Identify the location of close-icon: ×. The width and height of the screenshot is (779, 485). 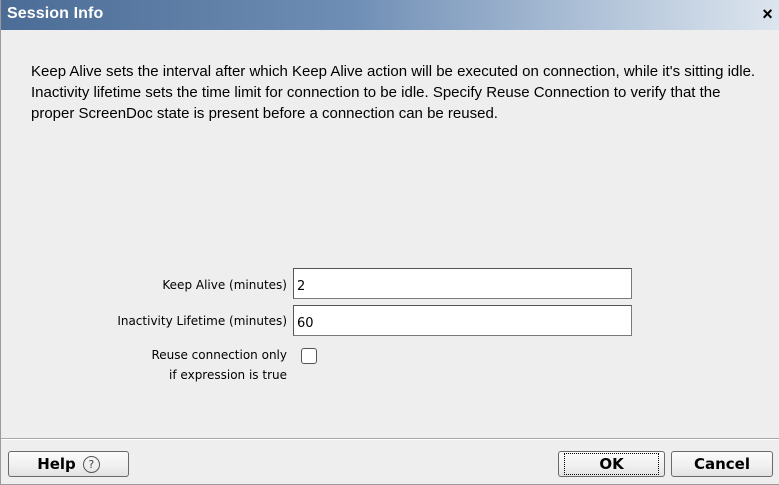
(767, 14).